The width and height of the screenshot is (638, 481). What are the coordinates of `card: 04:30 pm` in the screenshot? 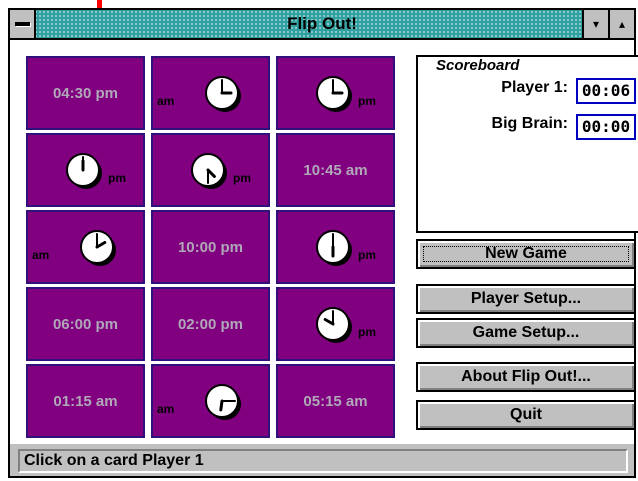 It's located at (85, 93).